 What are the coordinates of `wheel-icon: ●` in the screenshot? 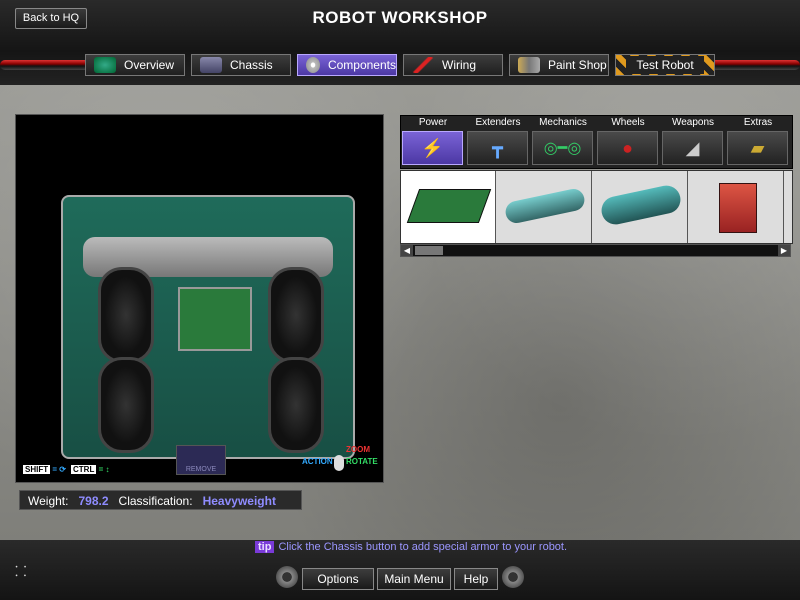 It's located at (627, 148).